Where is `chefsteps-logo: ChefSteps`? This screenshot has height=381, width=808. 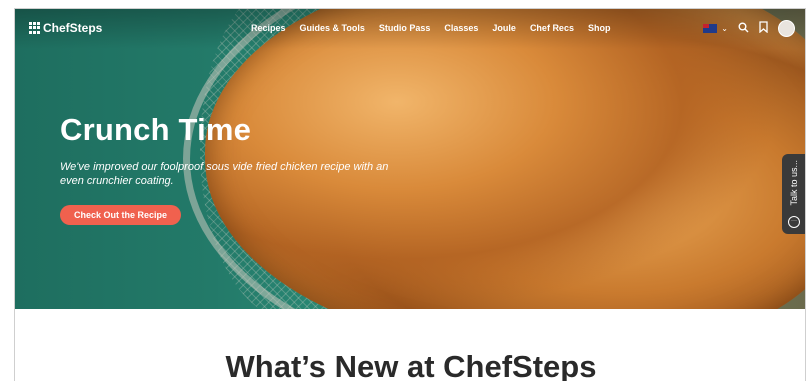 chefsteps-logo: ChefSteps is located at coordinates (65, 28).